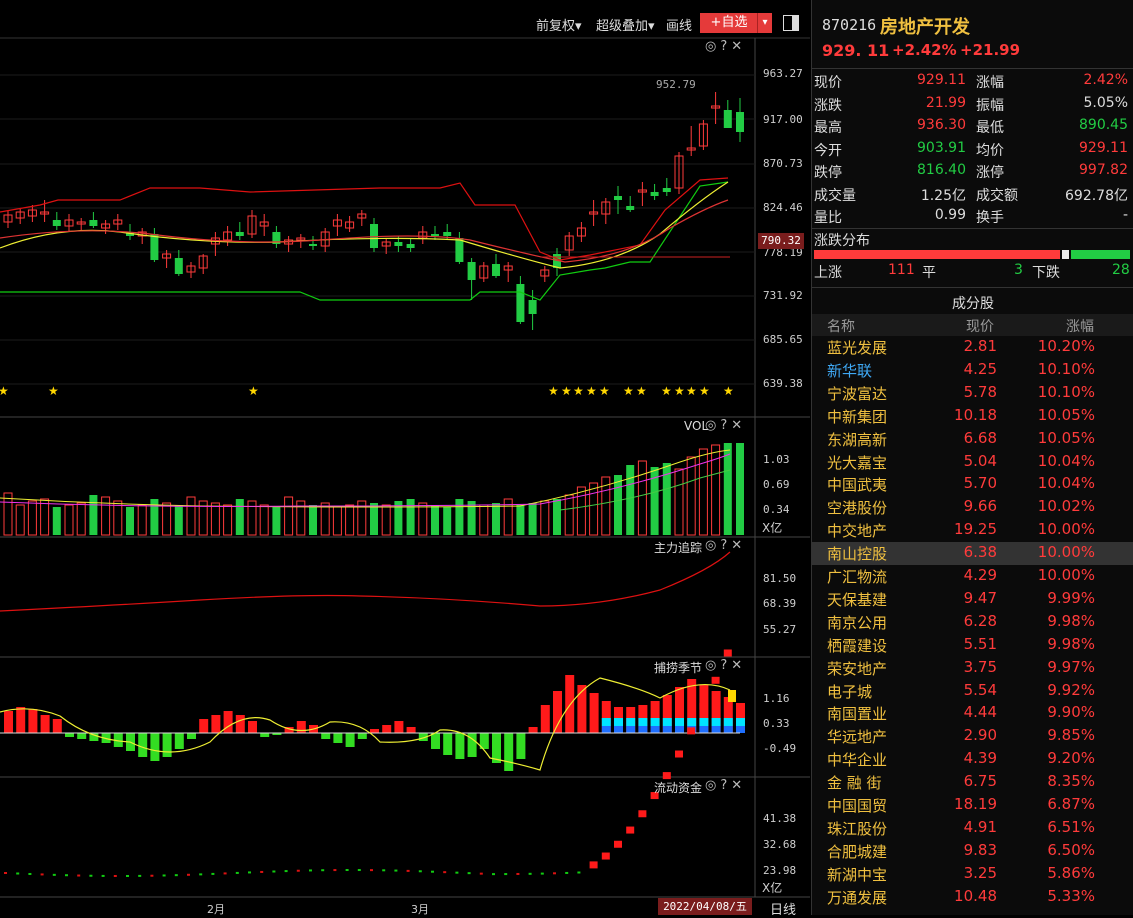 This screenshot has width=1133, height=918. I want to click on constituent-row: 中国武夷 5.70 10.04%, so click(972, 484).